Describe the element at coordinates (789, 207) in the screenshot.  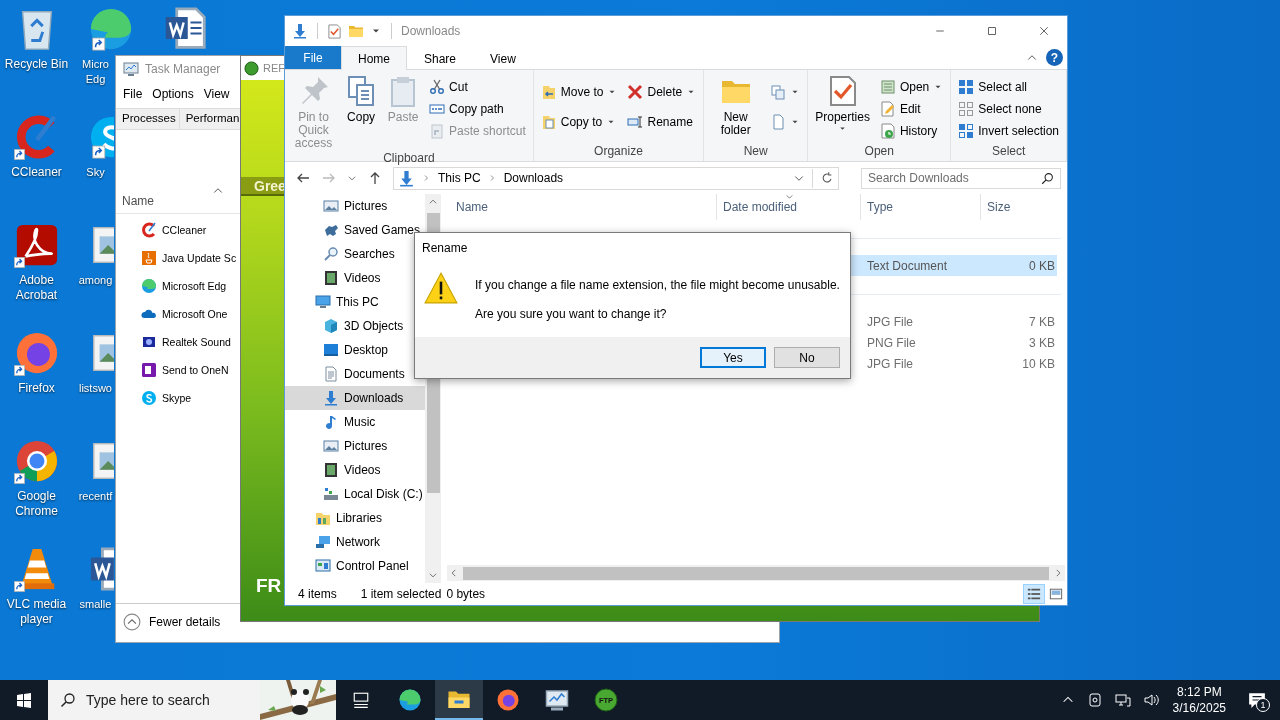
I see `column-header: Date modified` at that location.